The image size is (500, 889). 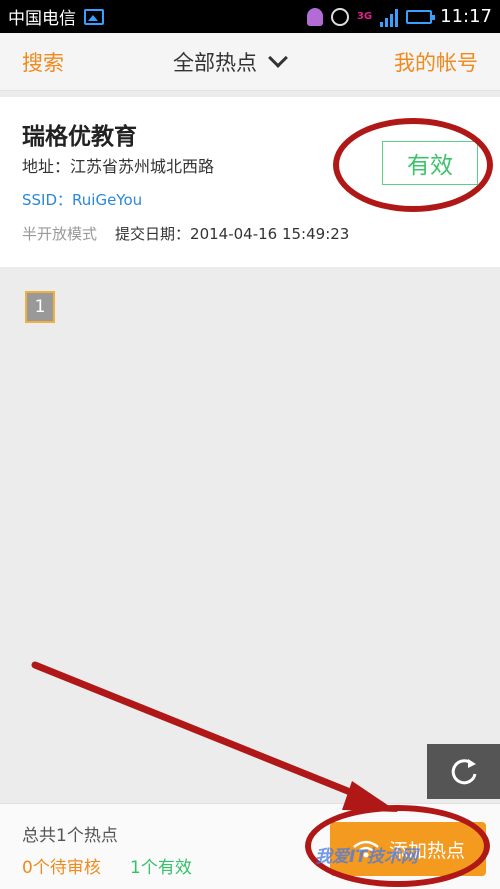 I want to click on signal-strength-icon, so click(x=389, y=17).